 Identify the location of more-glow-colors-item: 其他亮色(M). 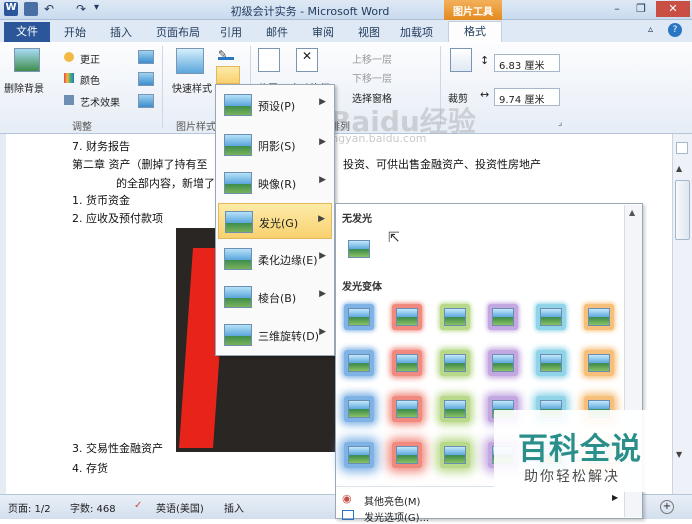
(392, 500).